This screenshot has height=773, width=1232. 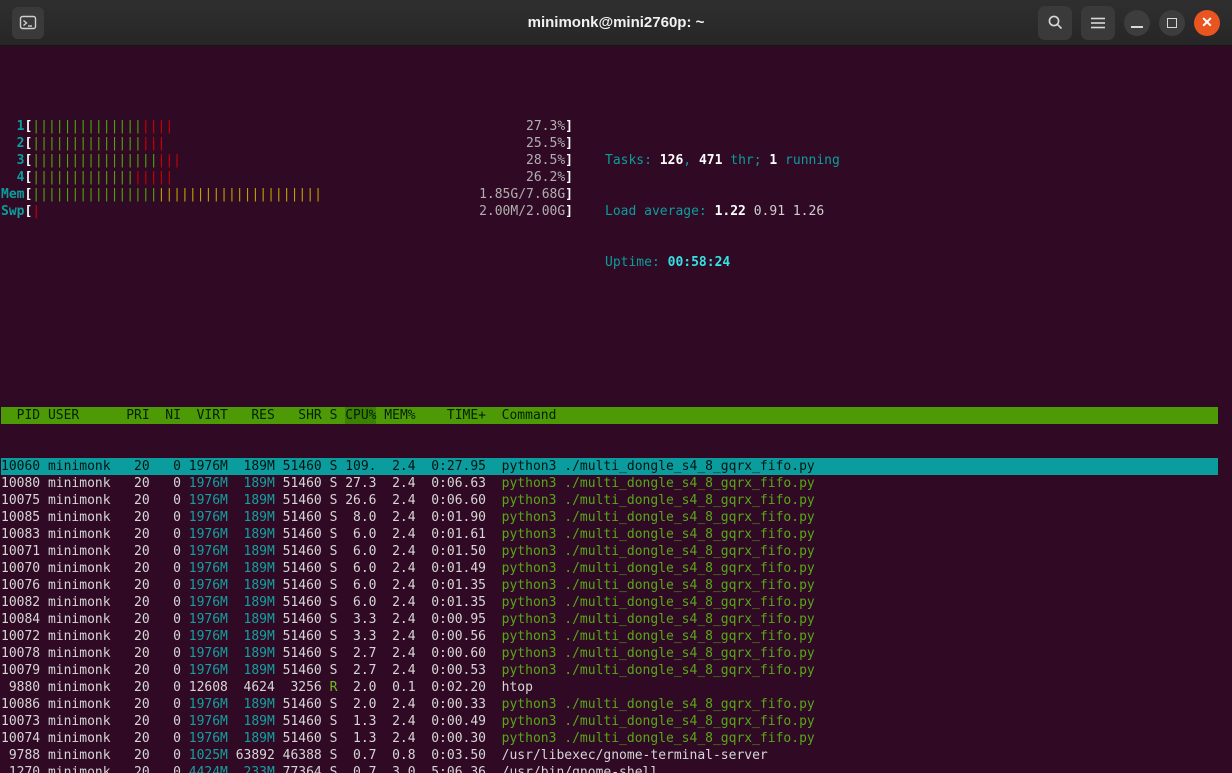 What do you see at coordinates (169, 415) in the screenshot?
I see `header-cell-ni: NI` at bounding box center [169, 415].